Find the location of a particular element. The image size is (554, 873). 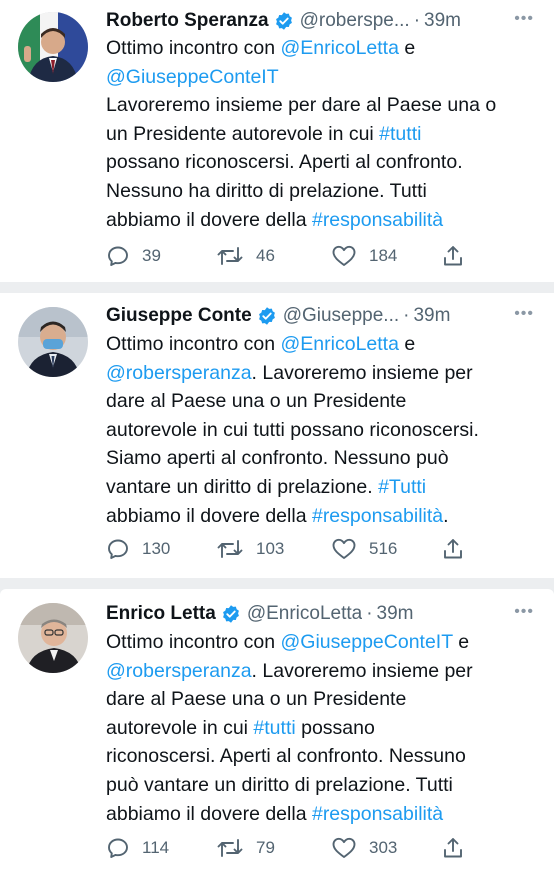

tweet-header: Enrico Letta @EnricoLetta · 39m is located at coordinates (320, 614).